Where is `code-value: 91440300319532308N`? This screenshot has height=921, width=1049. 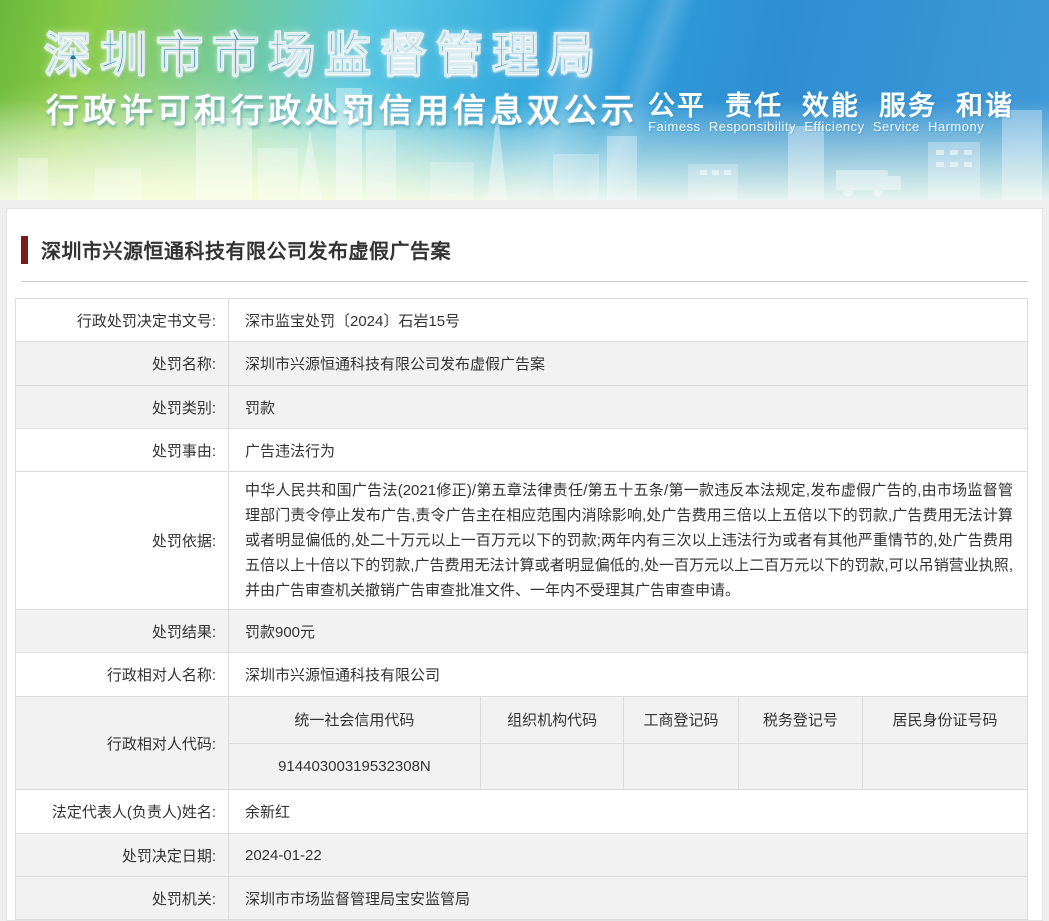
code-value: 91440300319532308N is located at coordinates (355, 766).